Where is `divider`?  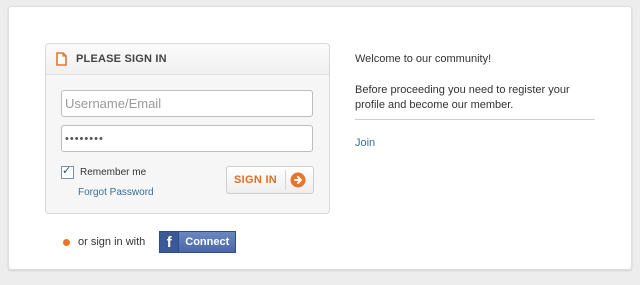
divider is located at coordinates (475, 119).